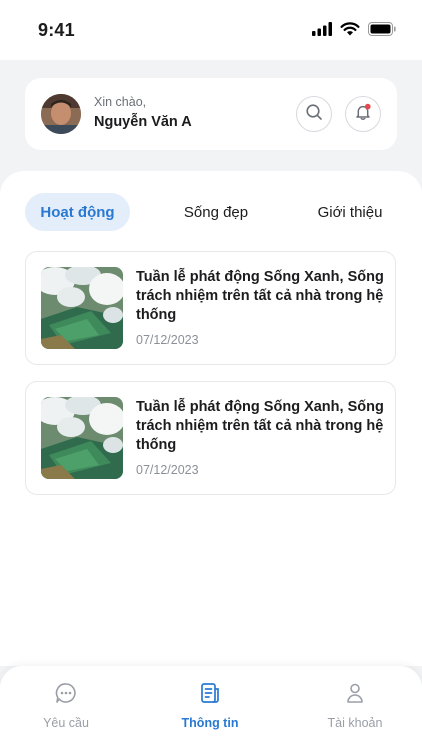 The height and width of the screenshot is (750, 422). I want to click on battery-icon, so click(382, 31).